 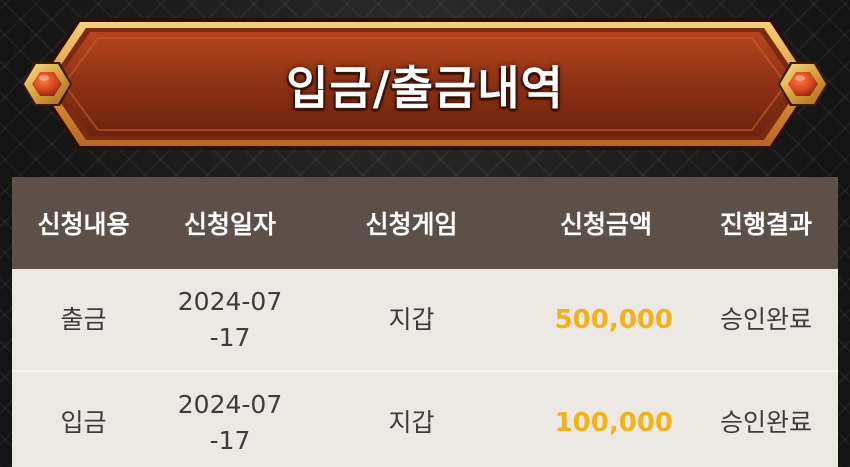 I want to click on row-type: 입금, so click(x=83, y=422).